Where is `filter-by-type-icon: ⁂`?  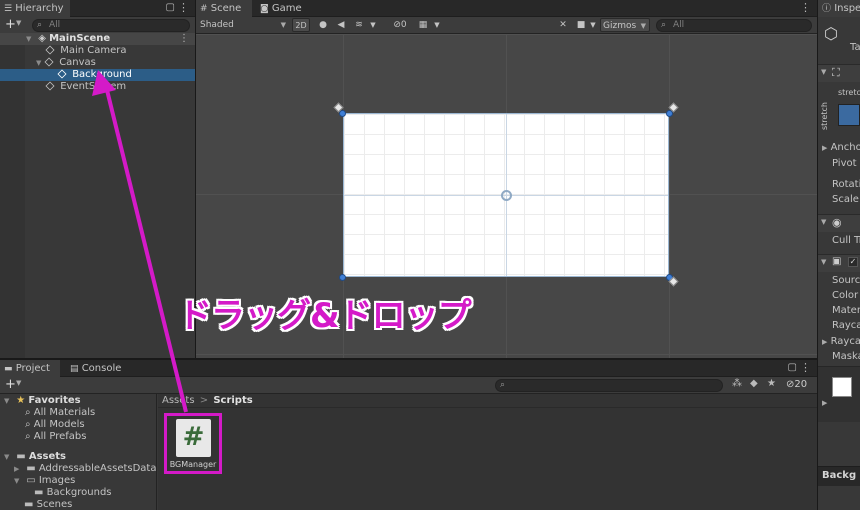
filter-by-type-icon: ⁂ is located at coordinates (737, 383).